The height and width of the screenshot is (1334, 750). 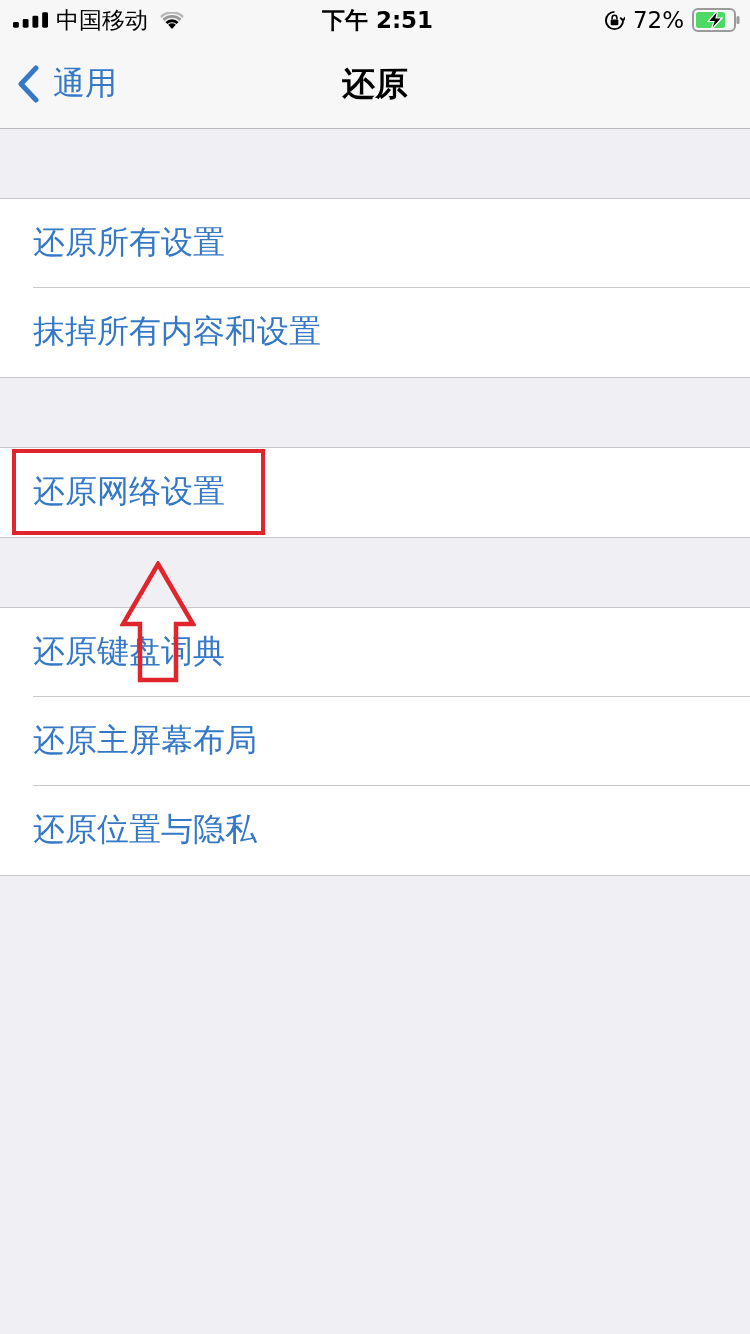 I want to click on page-title: 还原, so click(x=375, y=83).